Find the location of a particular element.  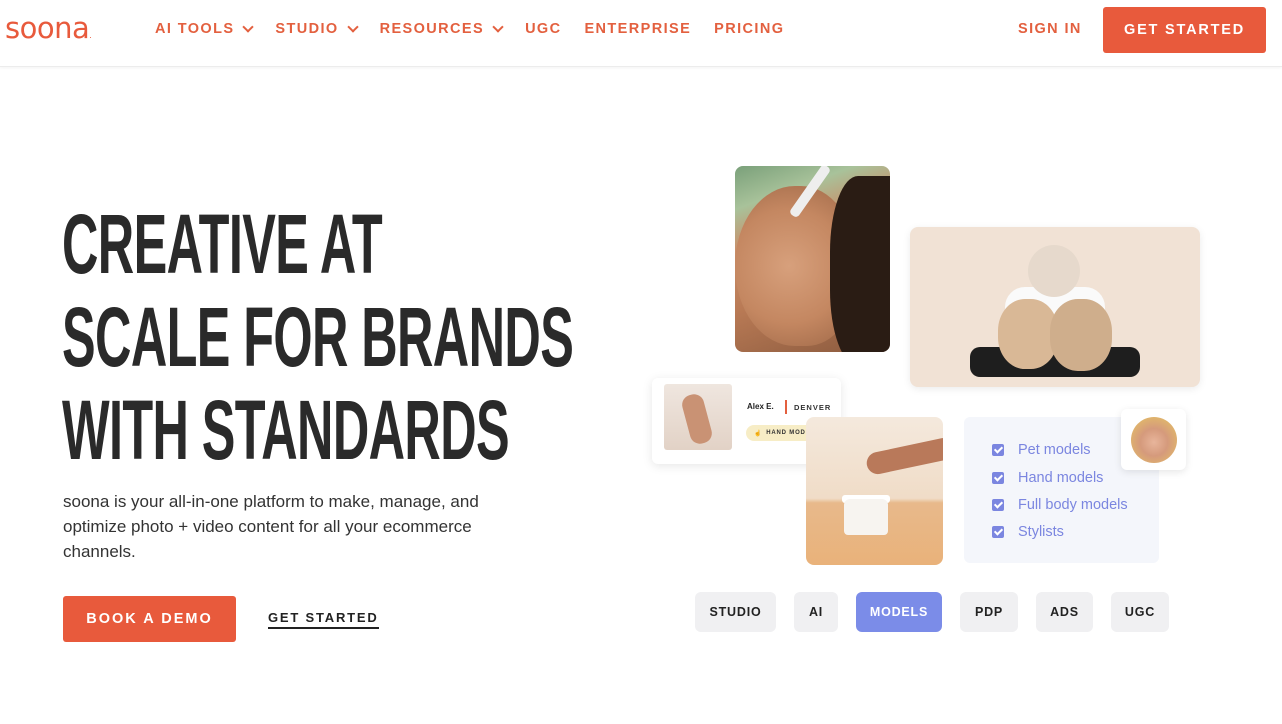

checklist-item: Hand models is located at coordinates (1047, 478).